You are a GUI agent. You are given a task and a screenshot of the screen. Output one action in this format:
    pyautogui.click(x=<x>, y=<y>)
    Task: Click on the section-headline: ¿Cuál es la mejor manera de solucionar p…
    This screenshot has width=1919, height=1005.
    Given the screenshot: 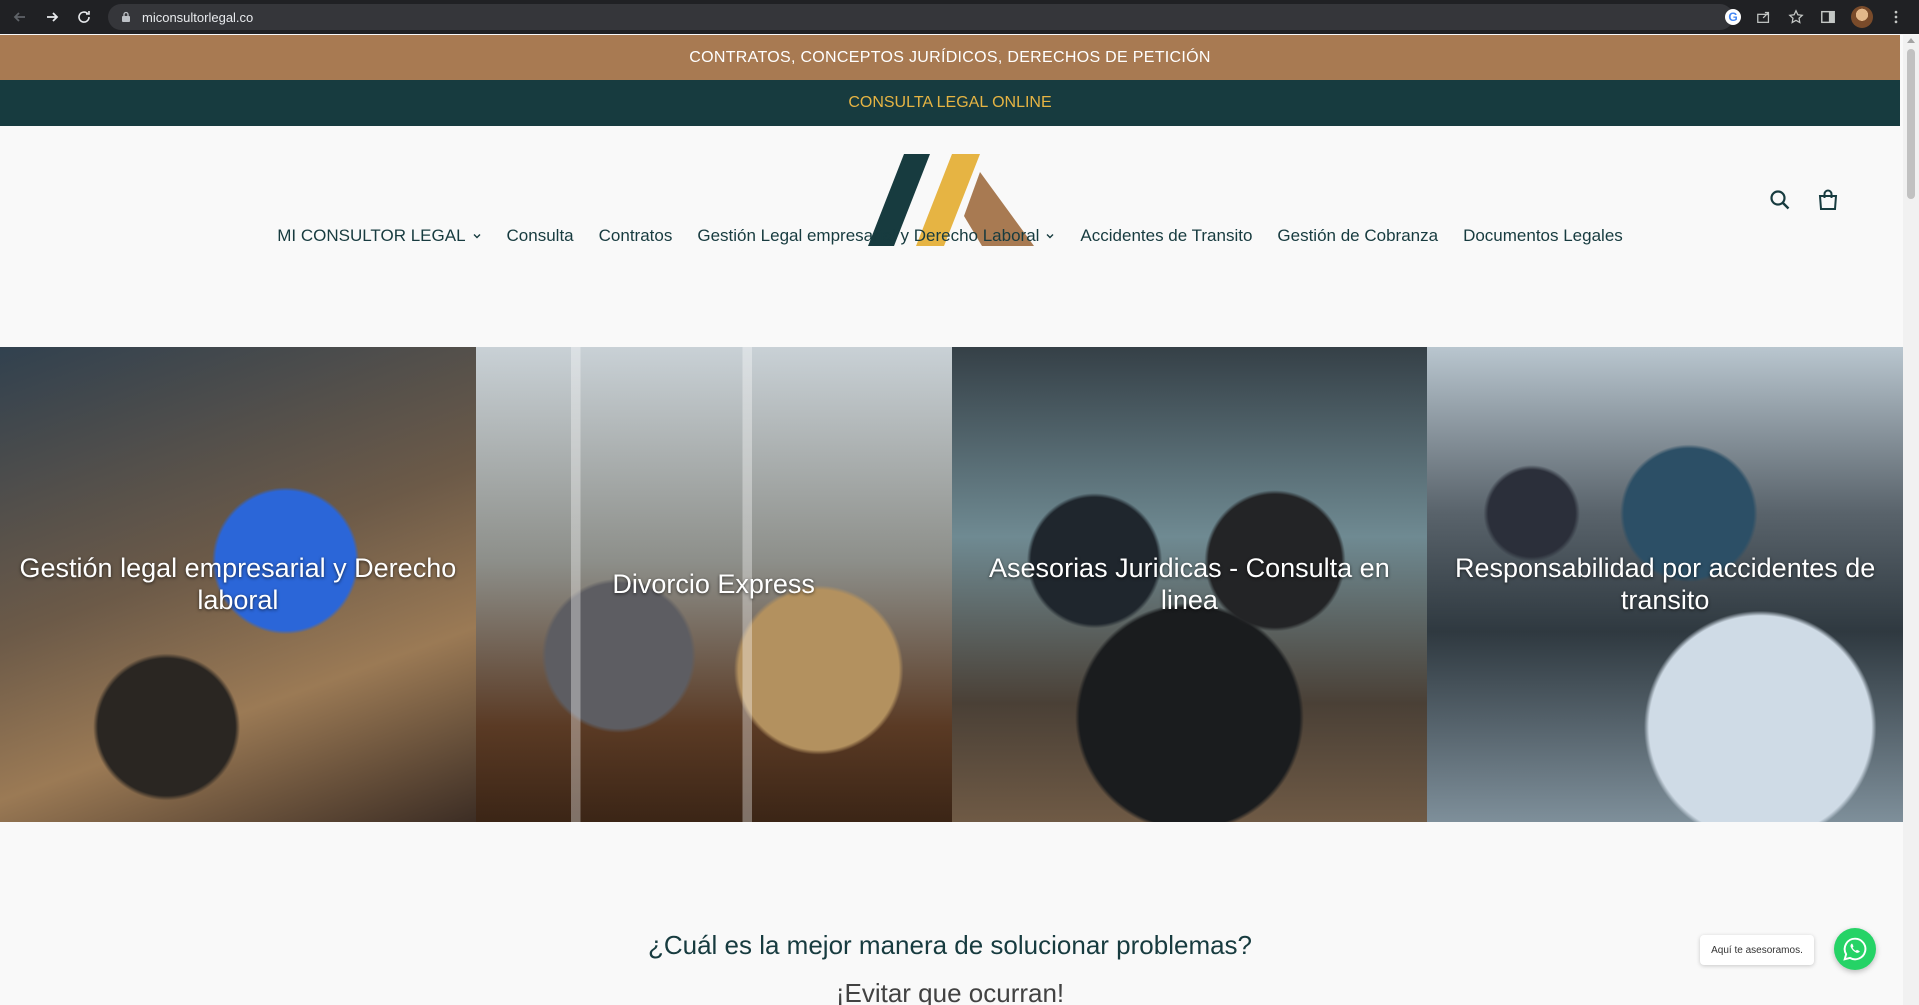 What is the action you would take?
    pyautogui.click(x=950, y=945)
    